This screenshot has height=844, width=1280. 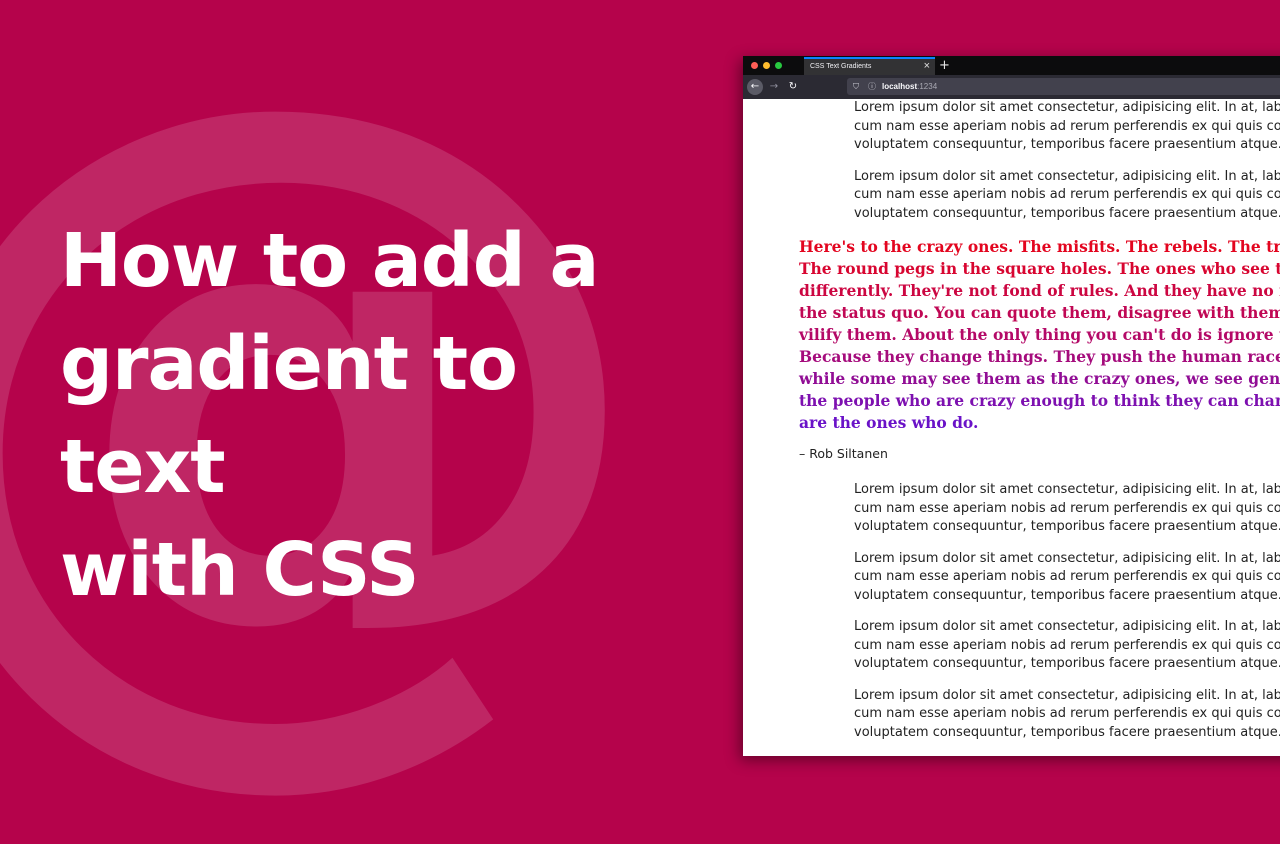 I want to click on maximize-window-button, so click(x=778, y=65).